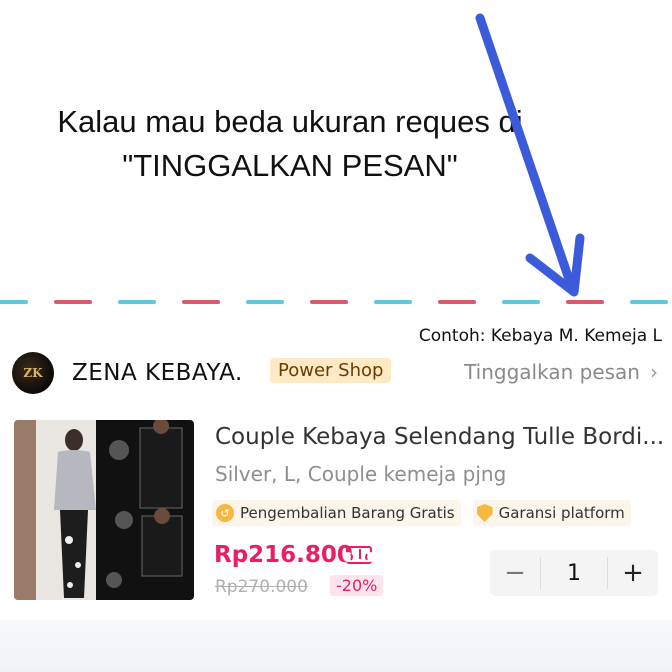 The width and height of the screenshot is (672, 672). What do you see at coordinates (261, 587) in the screenshot?
I see `original-price: Rp270.000` at bounding box center [261, 587].